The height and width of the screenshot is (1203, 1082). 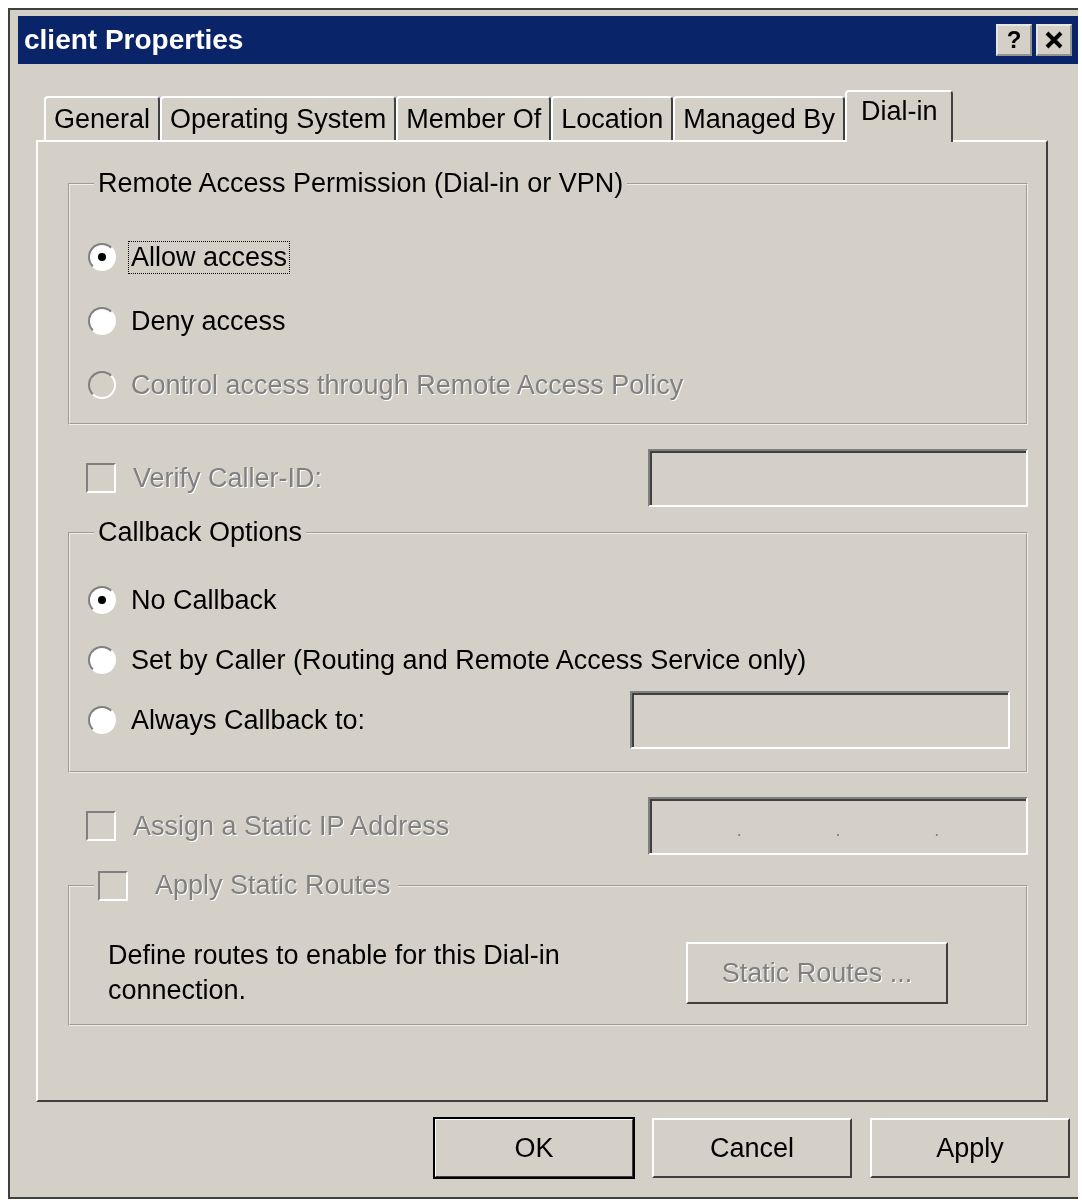 What do you see at coordinates (752, 1148) in the screenshot?
I see `dialog-button: Cancel` at bounding box center [752, 1148].